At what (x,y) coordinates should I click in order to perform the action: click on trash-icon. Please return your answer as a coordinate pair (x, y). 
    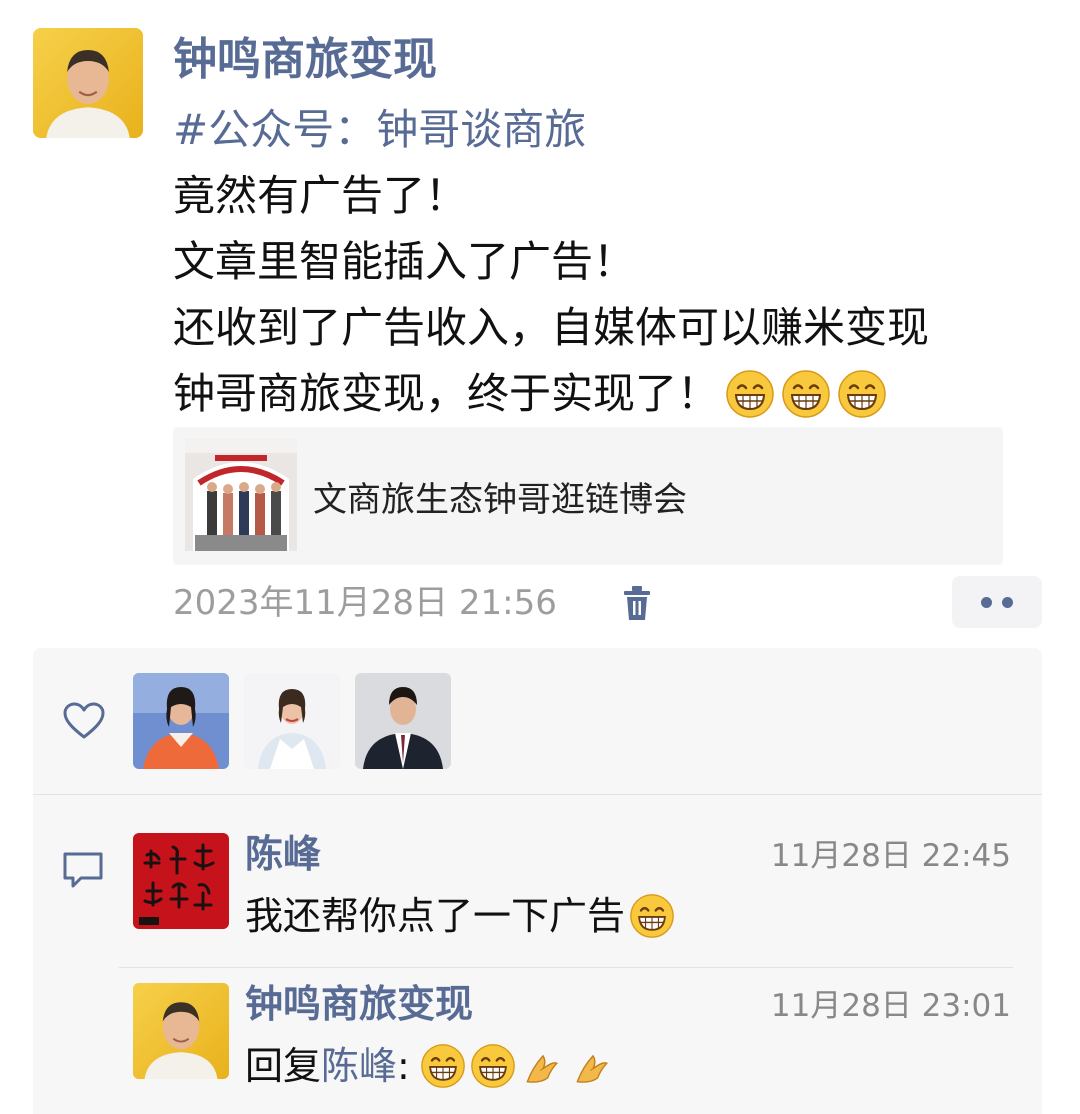
    Looking at the image, I should click on (637, 603).